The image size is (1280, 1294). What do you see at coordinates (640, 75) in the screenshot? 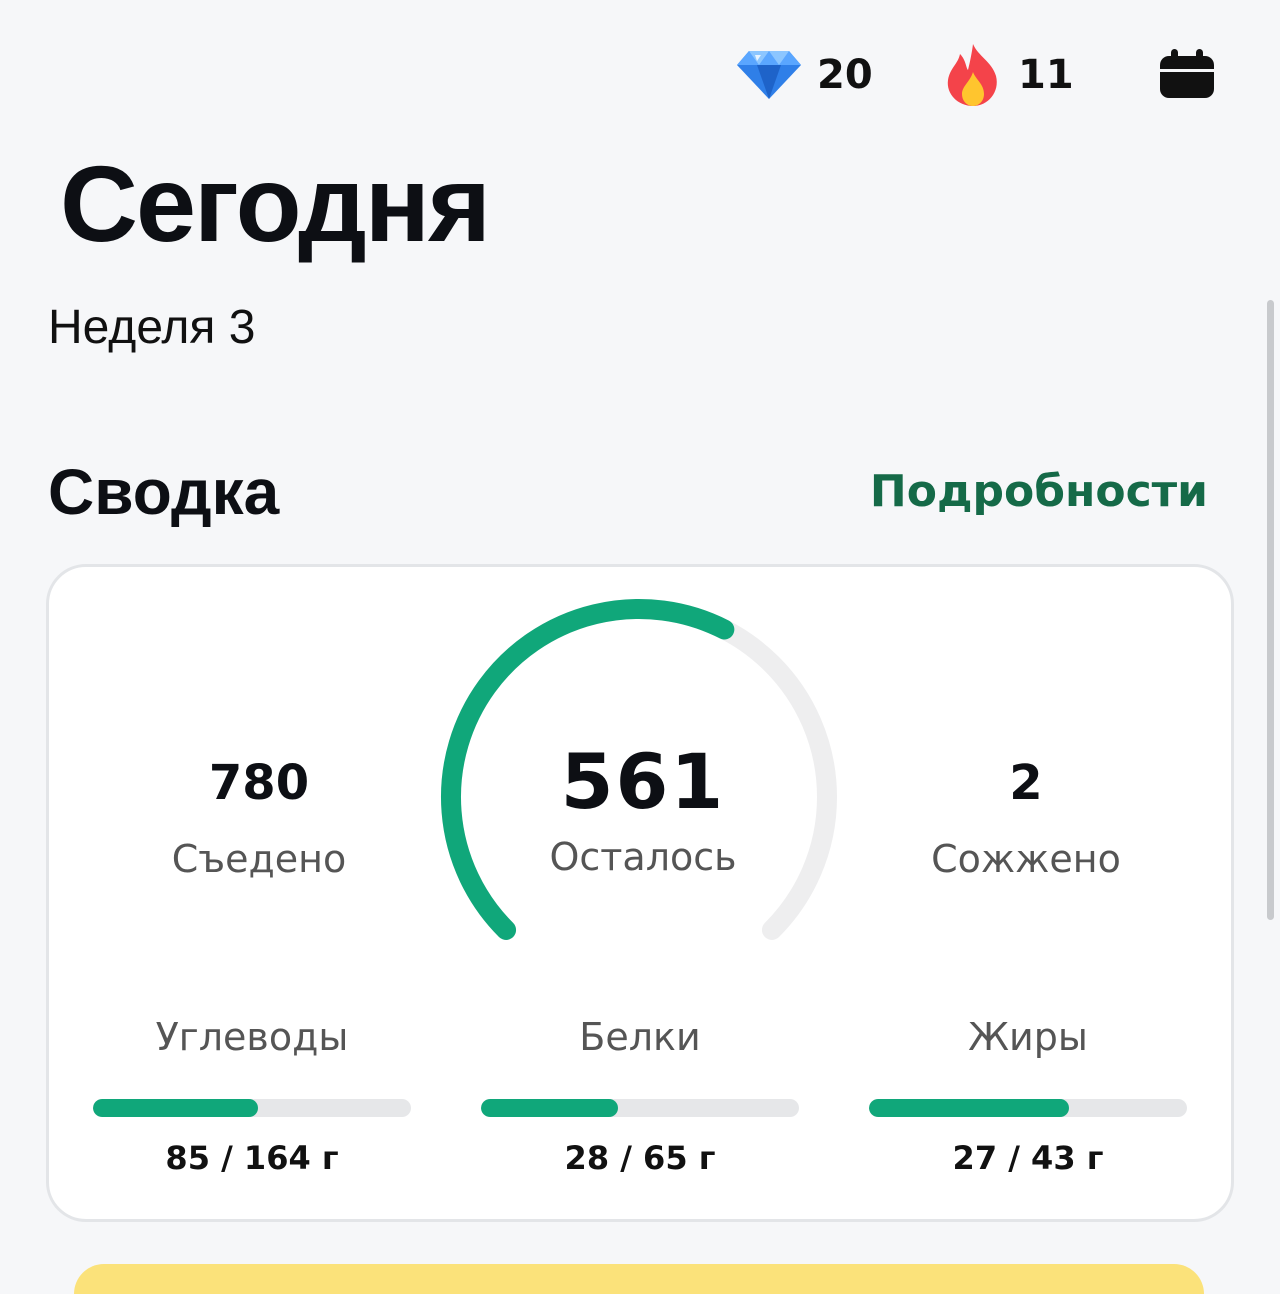
I see `top-bar: 20 11` at bounding box center [640, 75].